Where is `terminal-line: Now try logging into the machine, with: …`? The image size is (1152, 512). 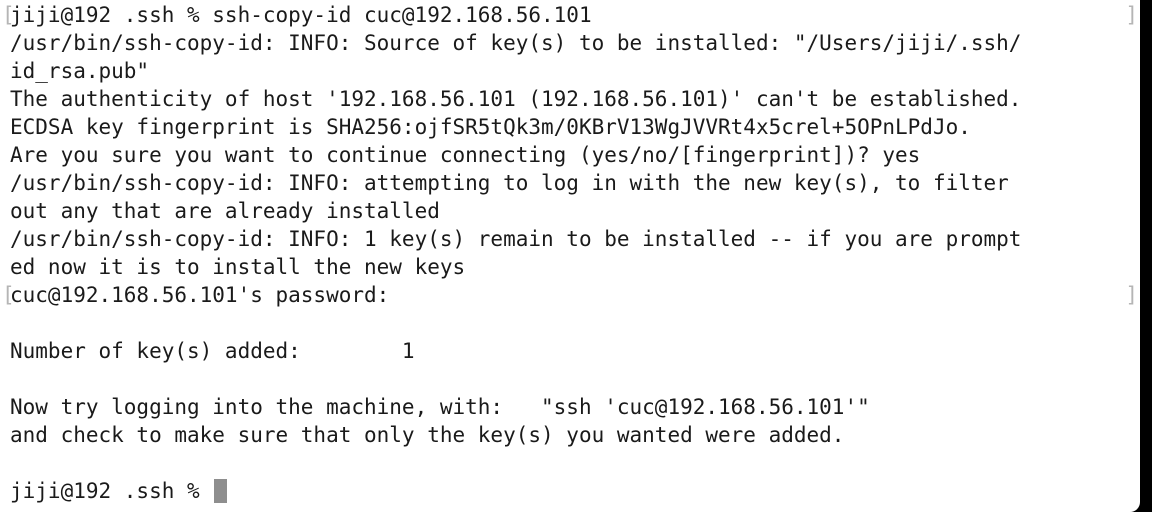 terminal-line: Now try logging into the machine, with: … is located at coordinates (440, 407).